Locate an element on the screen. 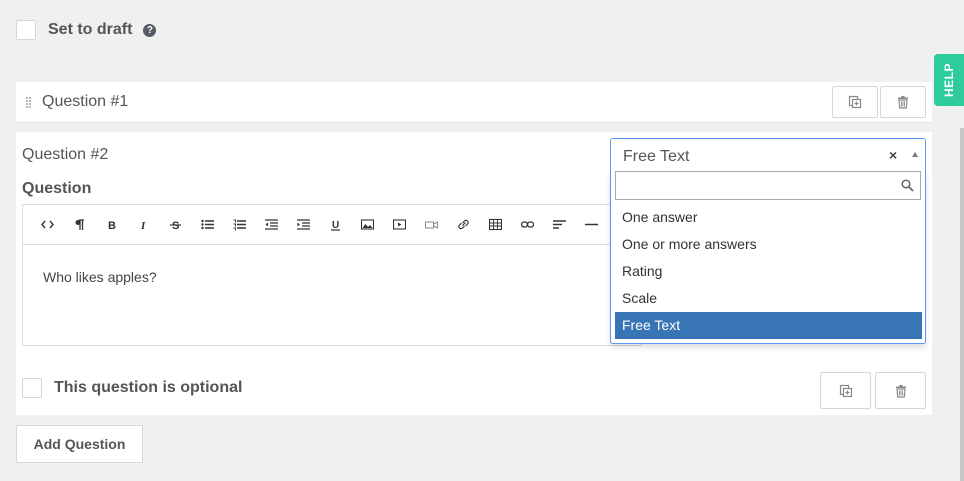  italic-icon: I is located at coordinates (143, 225).